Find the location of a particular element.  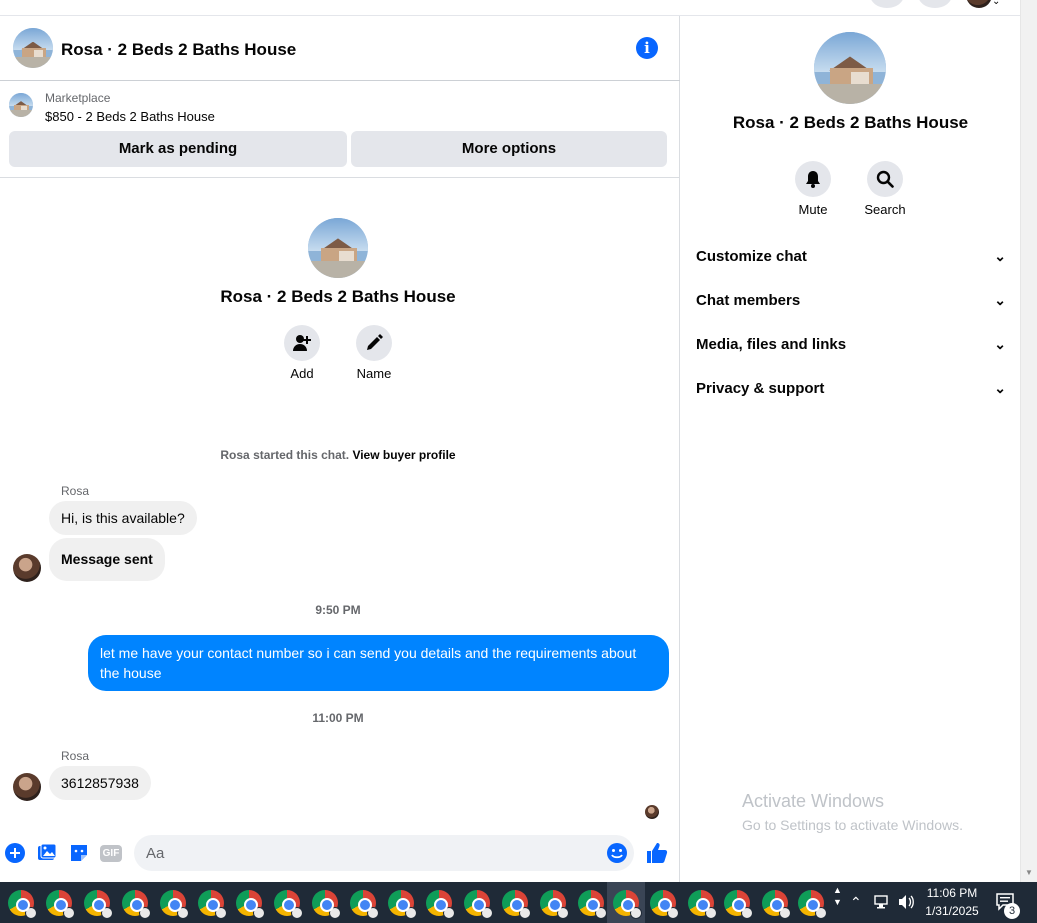

timestamp: 11:00 PM is located at coordinates (338, 718).